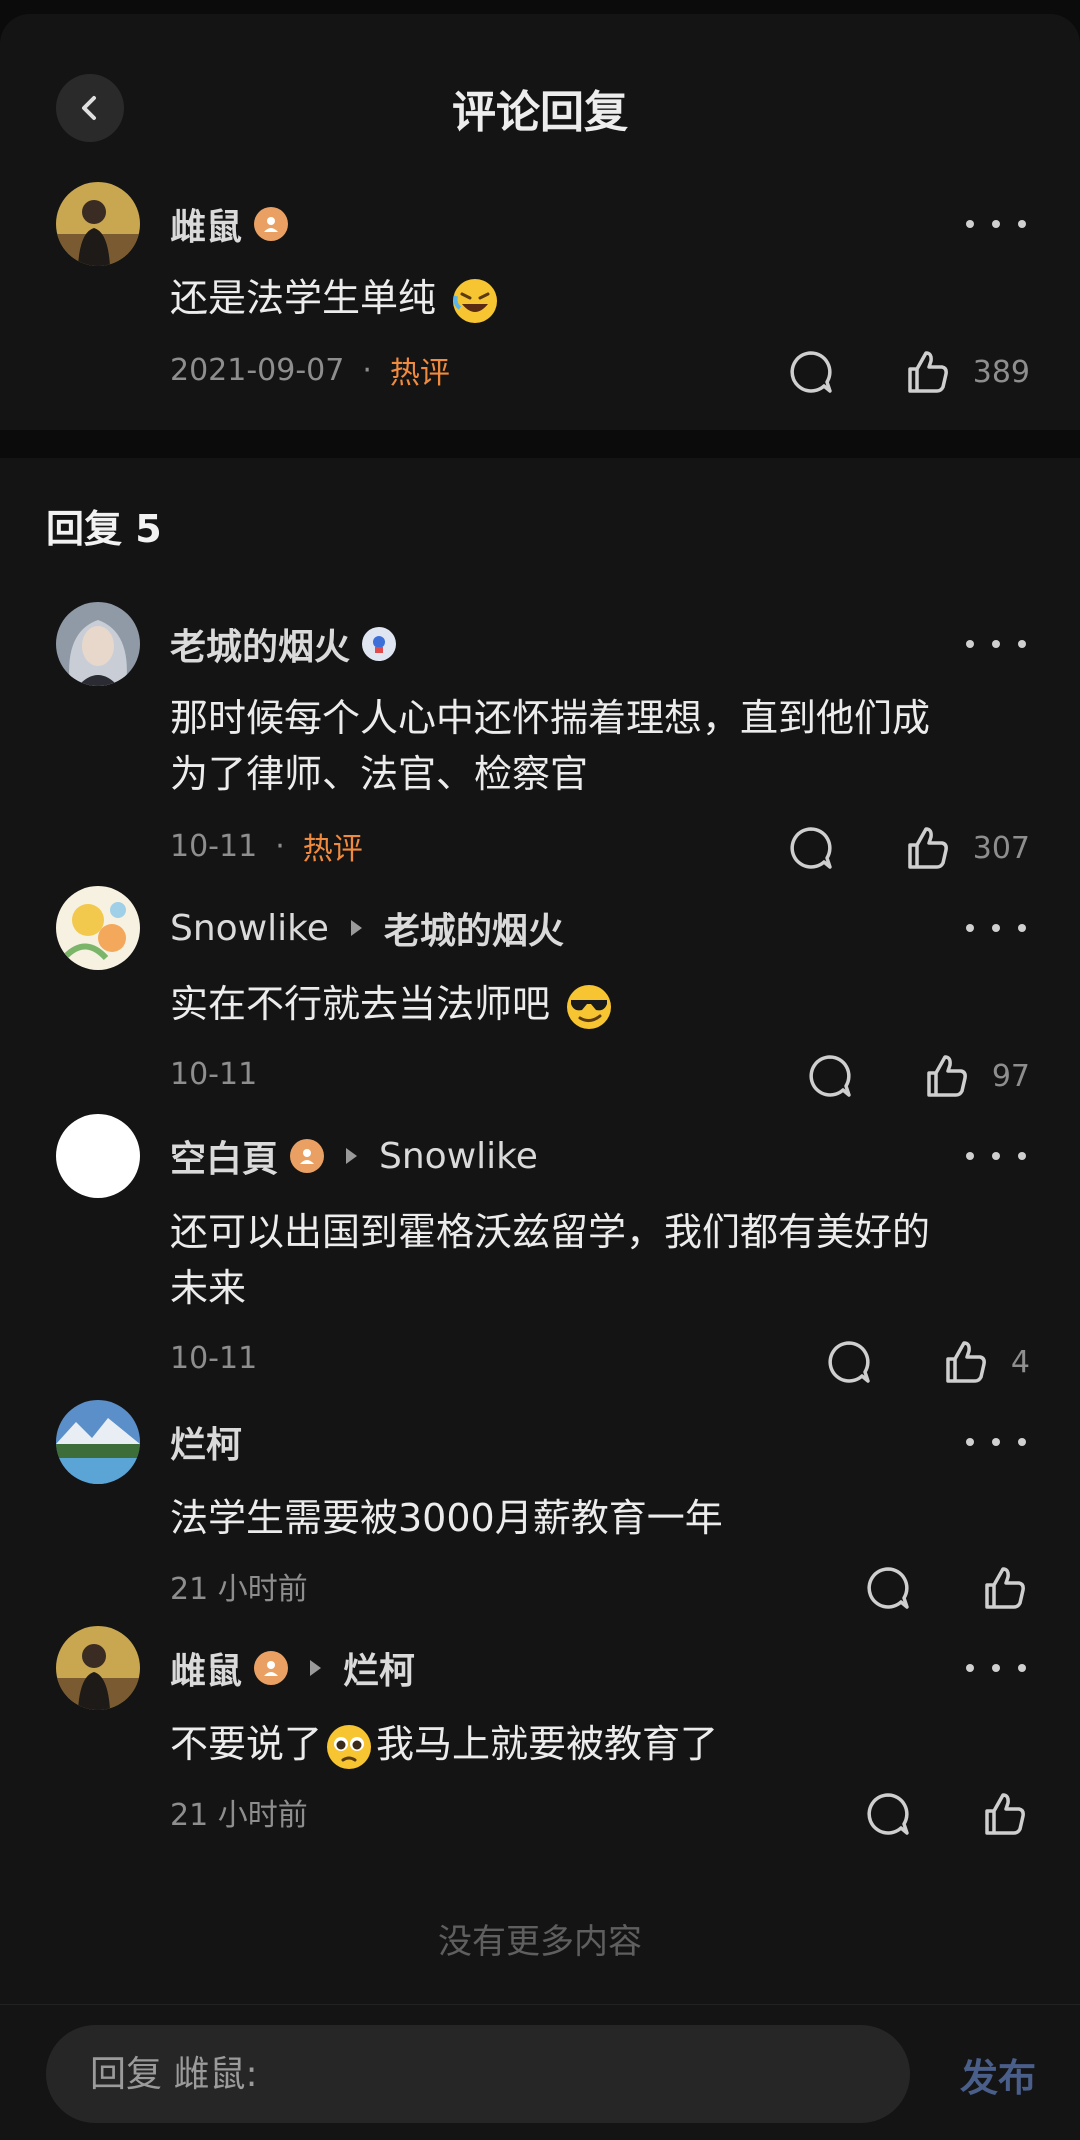 This screenshot has width=1080, height=2140. What do you see at coordinates (446, 1518) in the screenshot?
I see `comment-content: 法学生需要被3000月薪教育一年` at bounding box center [446, 1518].